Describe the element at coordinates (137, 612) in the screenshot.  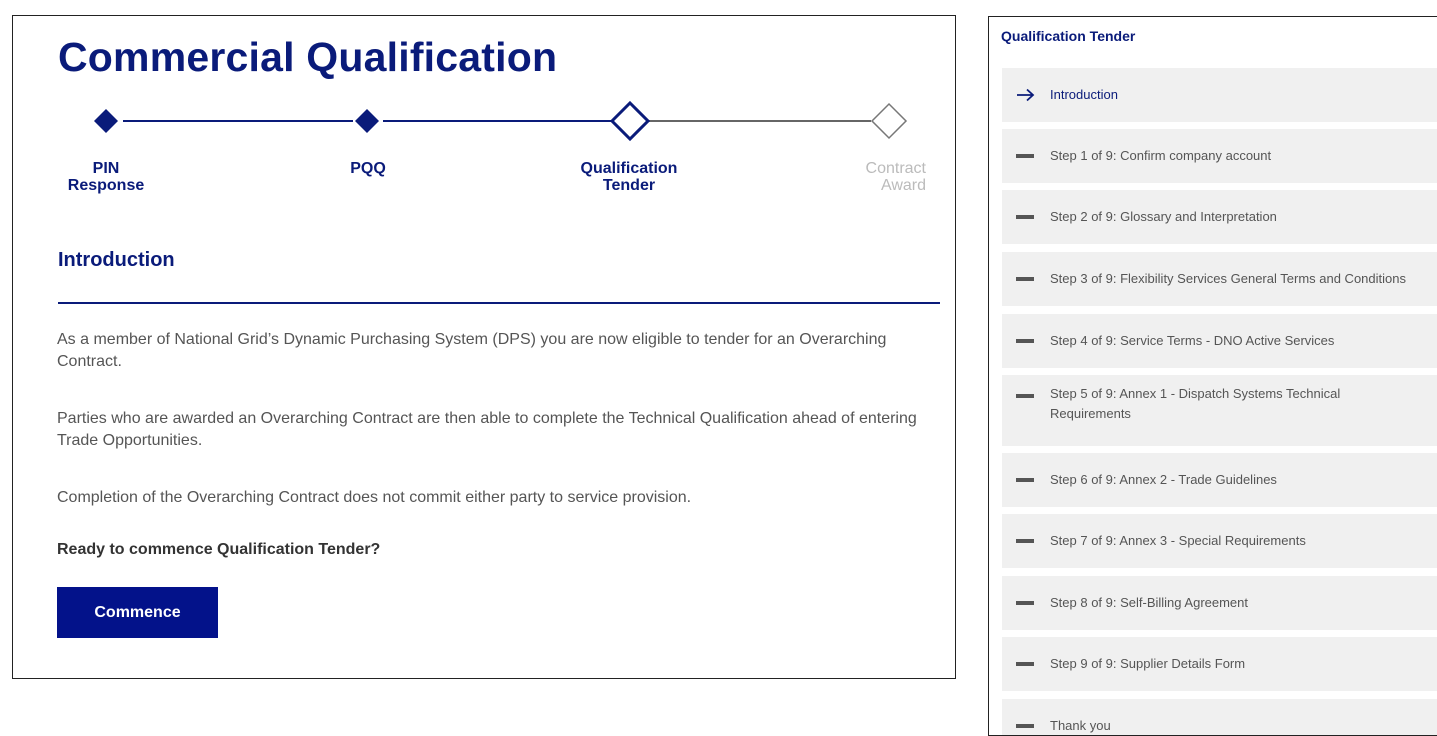
I see `commence-button: Commence` at that location.